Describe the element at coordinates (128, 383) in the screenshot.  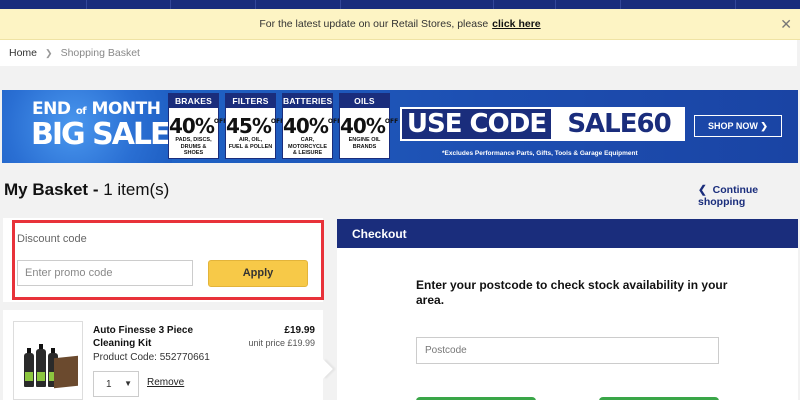
I see `chevron-down-icon: ▼` at that location.